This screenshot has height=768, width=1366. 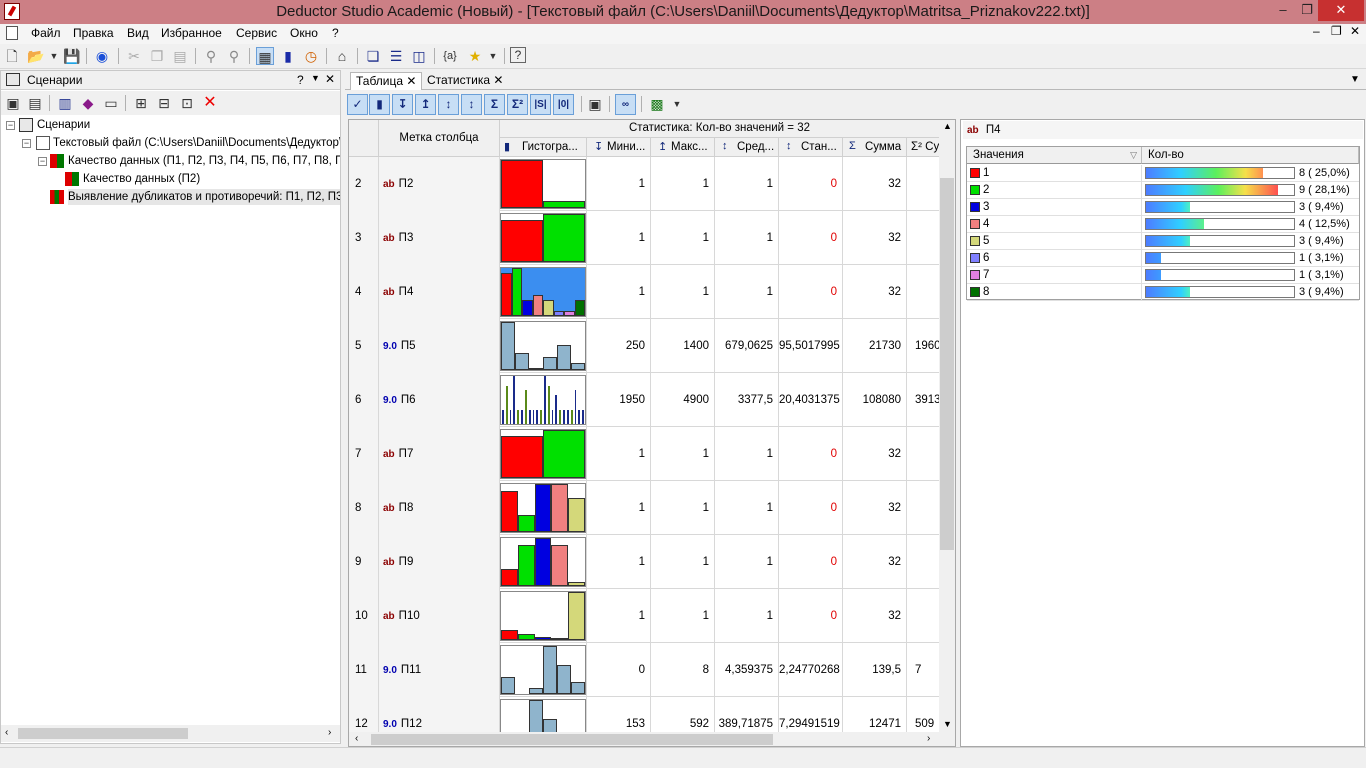 What do you see at coordinates (88, 103) in the screenshot?
I see `wizard-mining-icon: ◆` at bounding box center [88, 103].